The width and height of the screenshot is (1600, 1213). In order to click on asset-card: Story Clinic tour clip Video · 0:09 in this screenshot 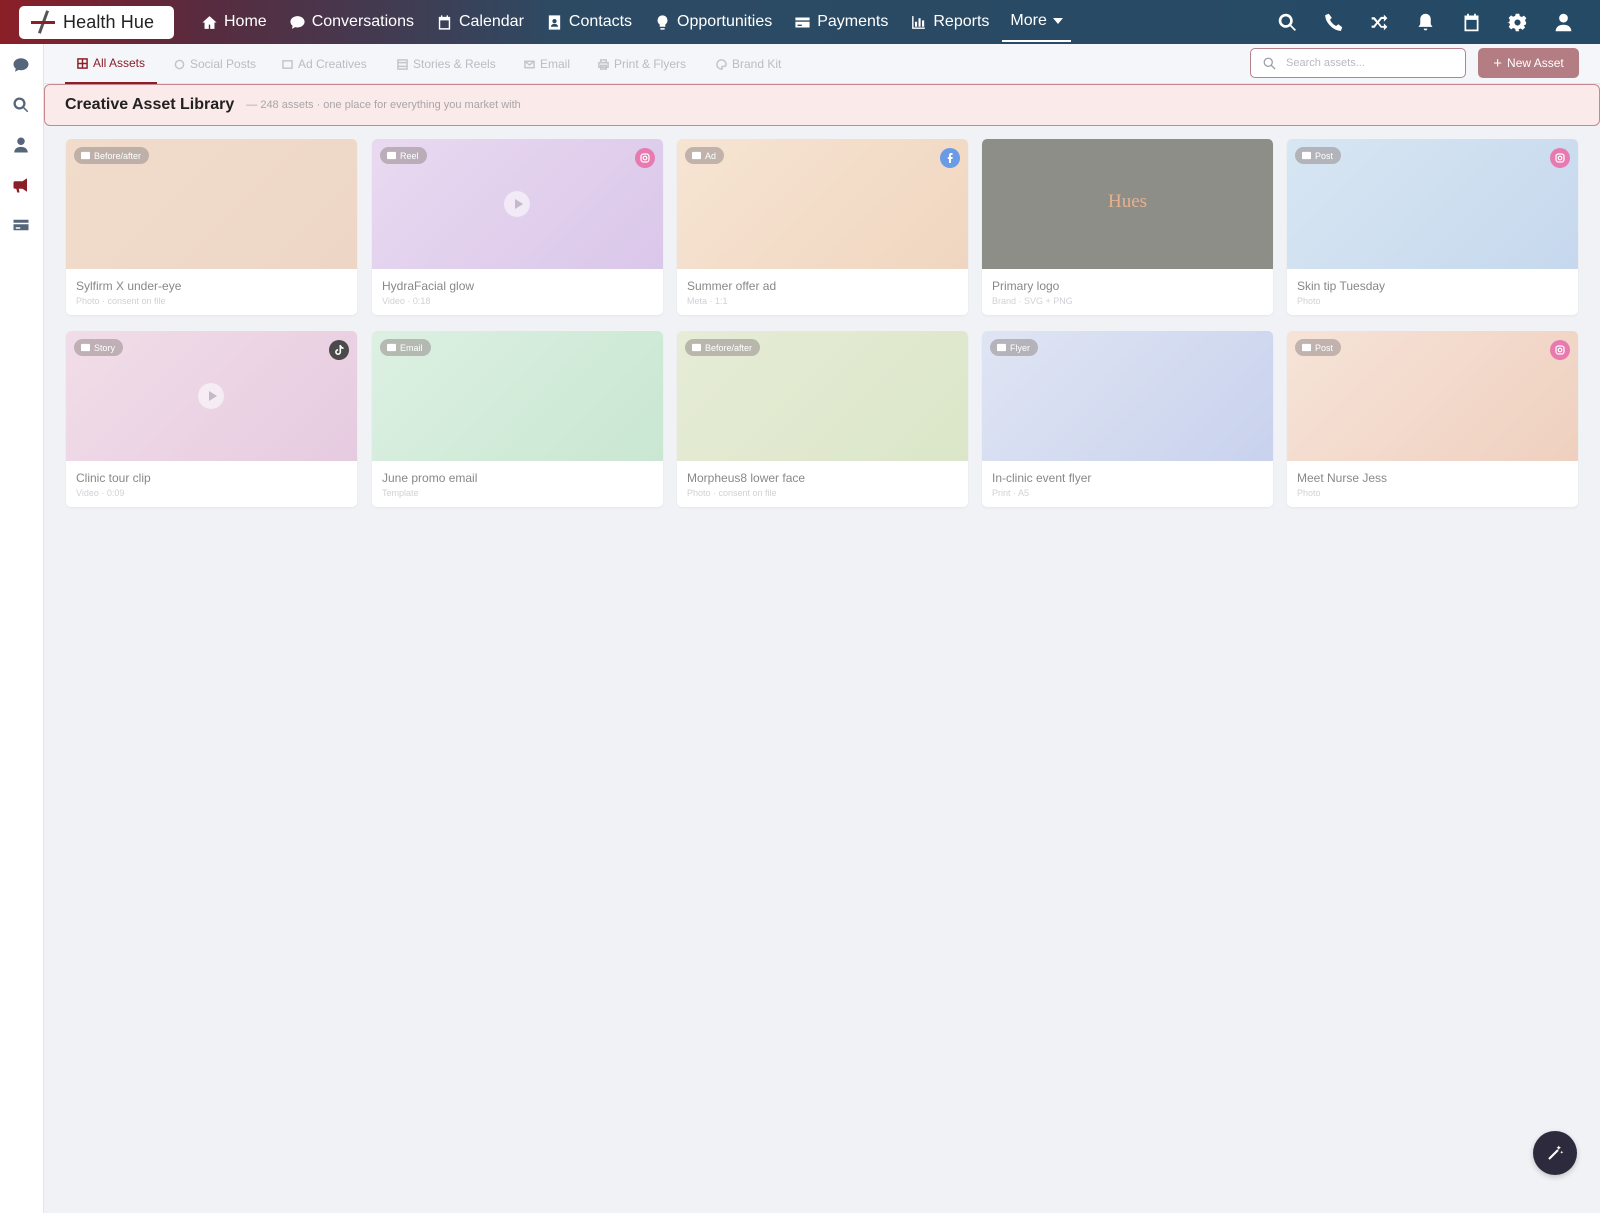, I will do `click(211, 419)`.